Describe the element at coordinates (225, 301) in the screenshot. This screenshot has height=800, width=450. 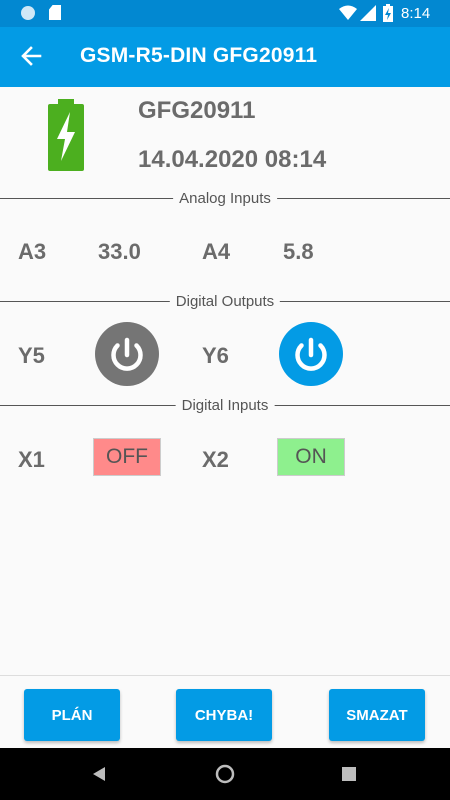
I see `digital-outputs-heading: Digital Outputs` at that location.